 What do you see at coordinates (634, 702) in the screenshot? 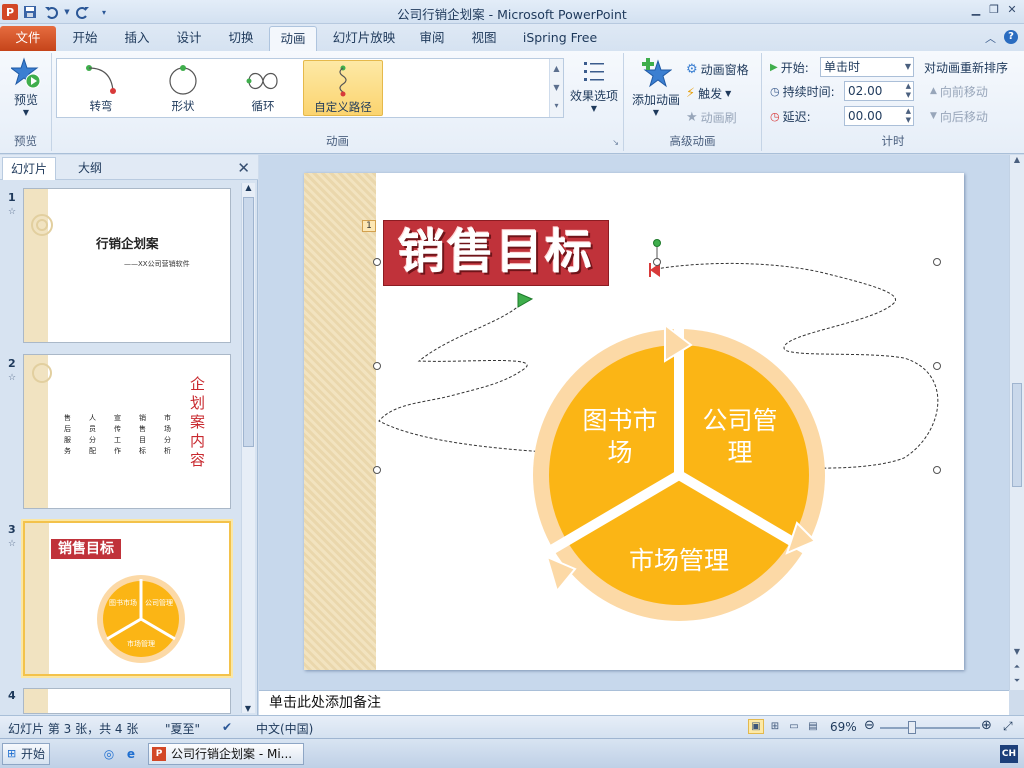
I see `notes-pane: 单击此处添加备注` at bounding box center [634, 702].